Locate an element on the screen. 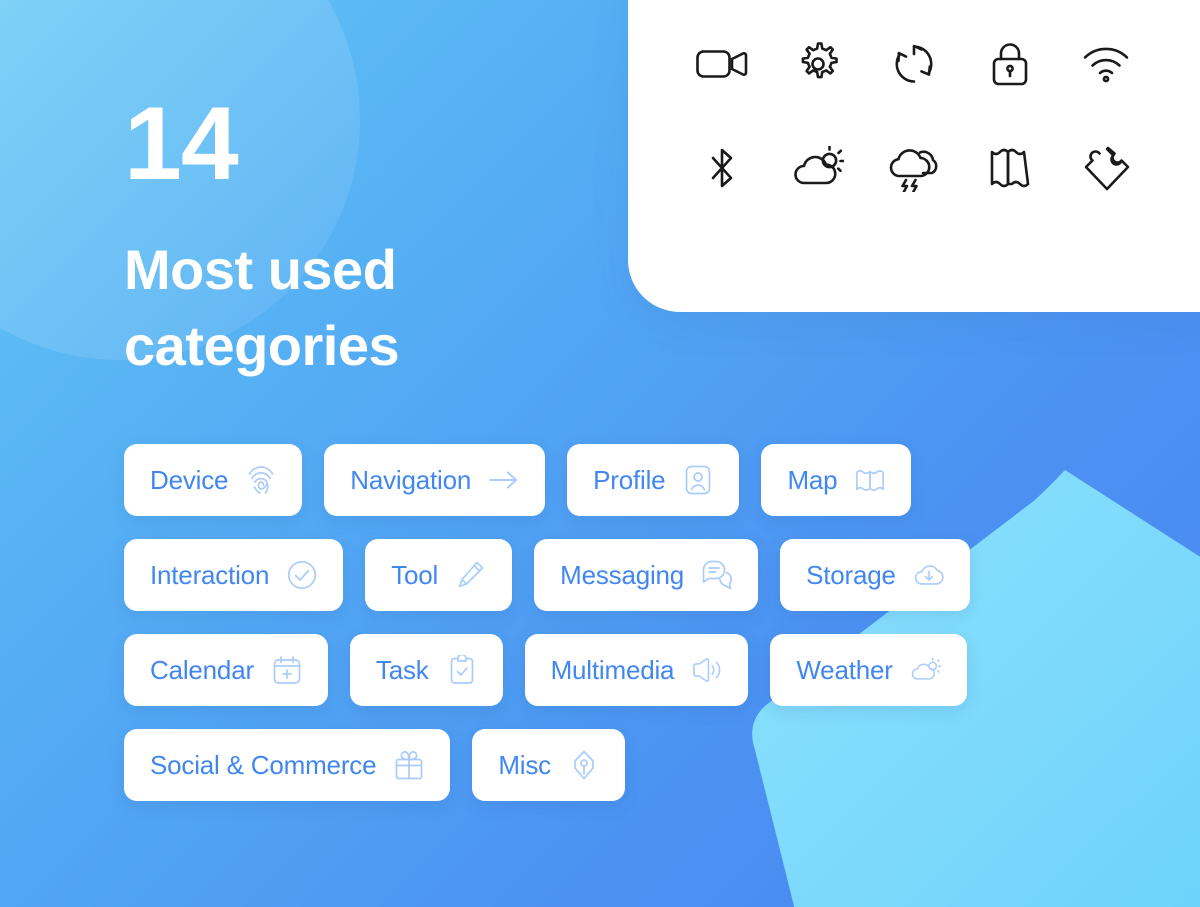  headline-block: 14 Most used categories is located at coordinates (359, 237).